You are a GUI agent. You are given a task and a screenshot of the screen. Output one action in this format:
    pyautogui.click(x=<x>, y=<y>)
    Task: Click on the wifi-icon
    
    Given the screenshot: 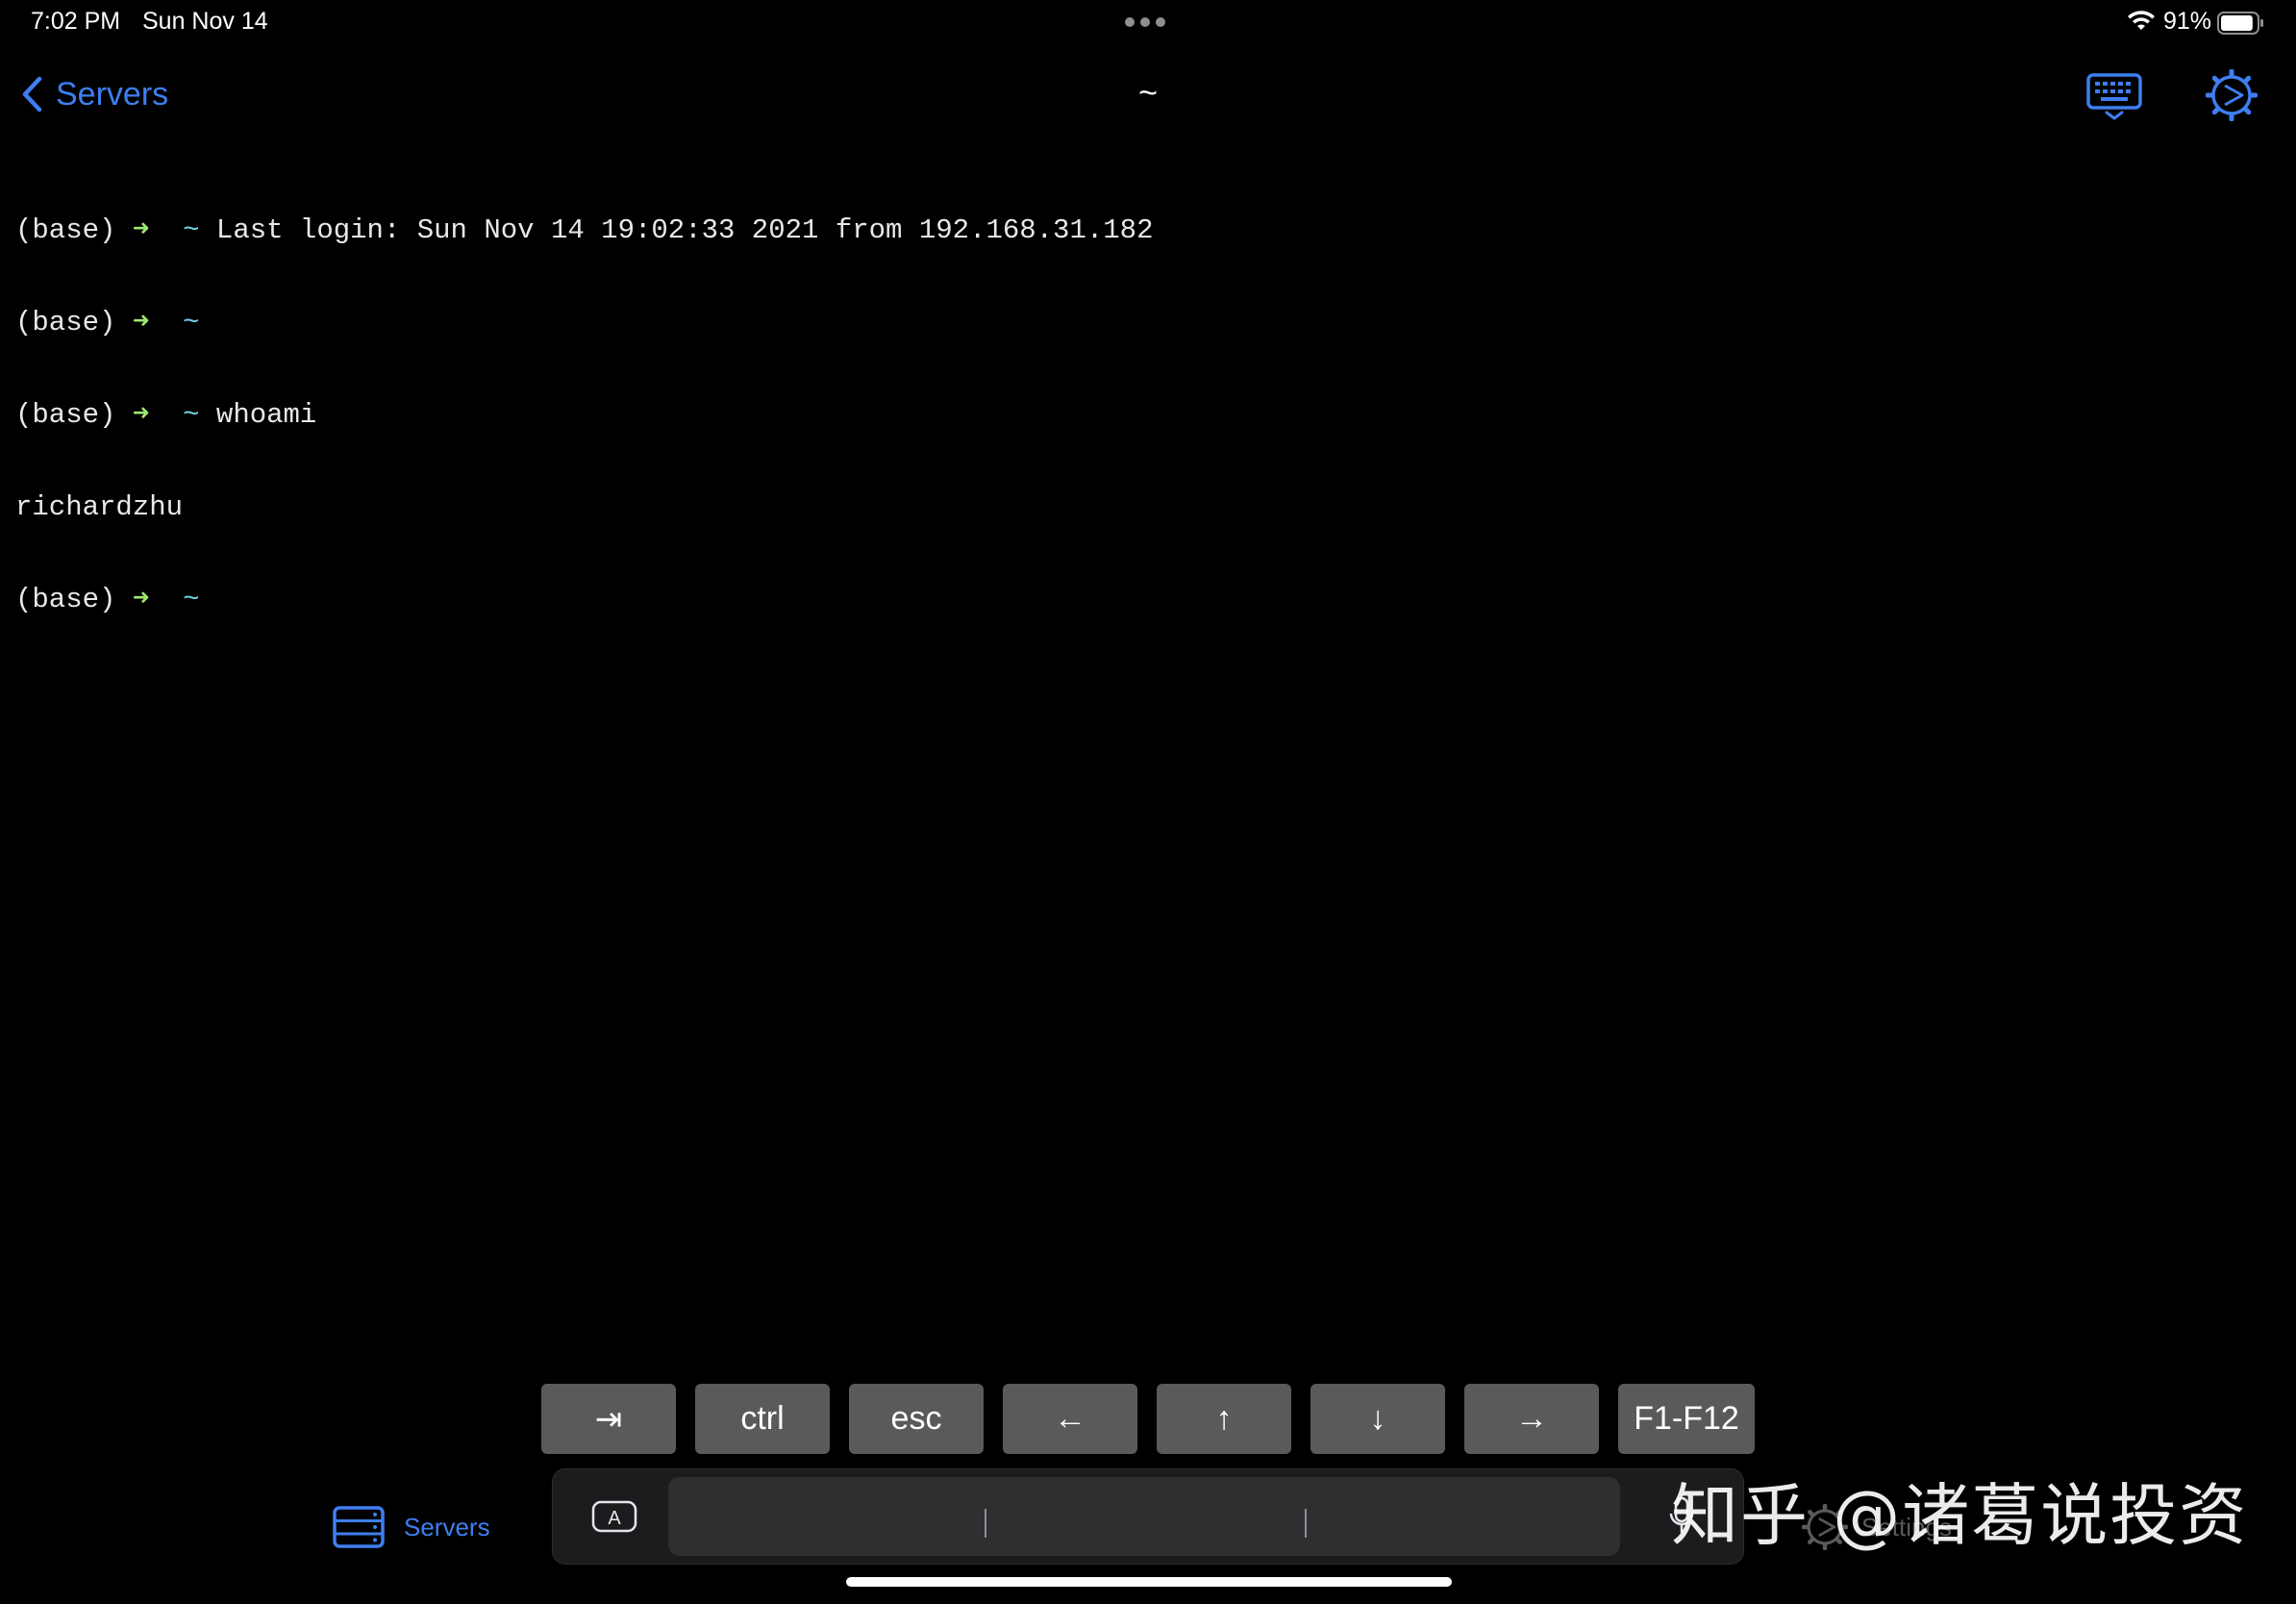 What is the action you would take?
    pyautogui.click(x=2141, y=20)
    